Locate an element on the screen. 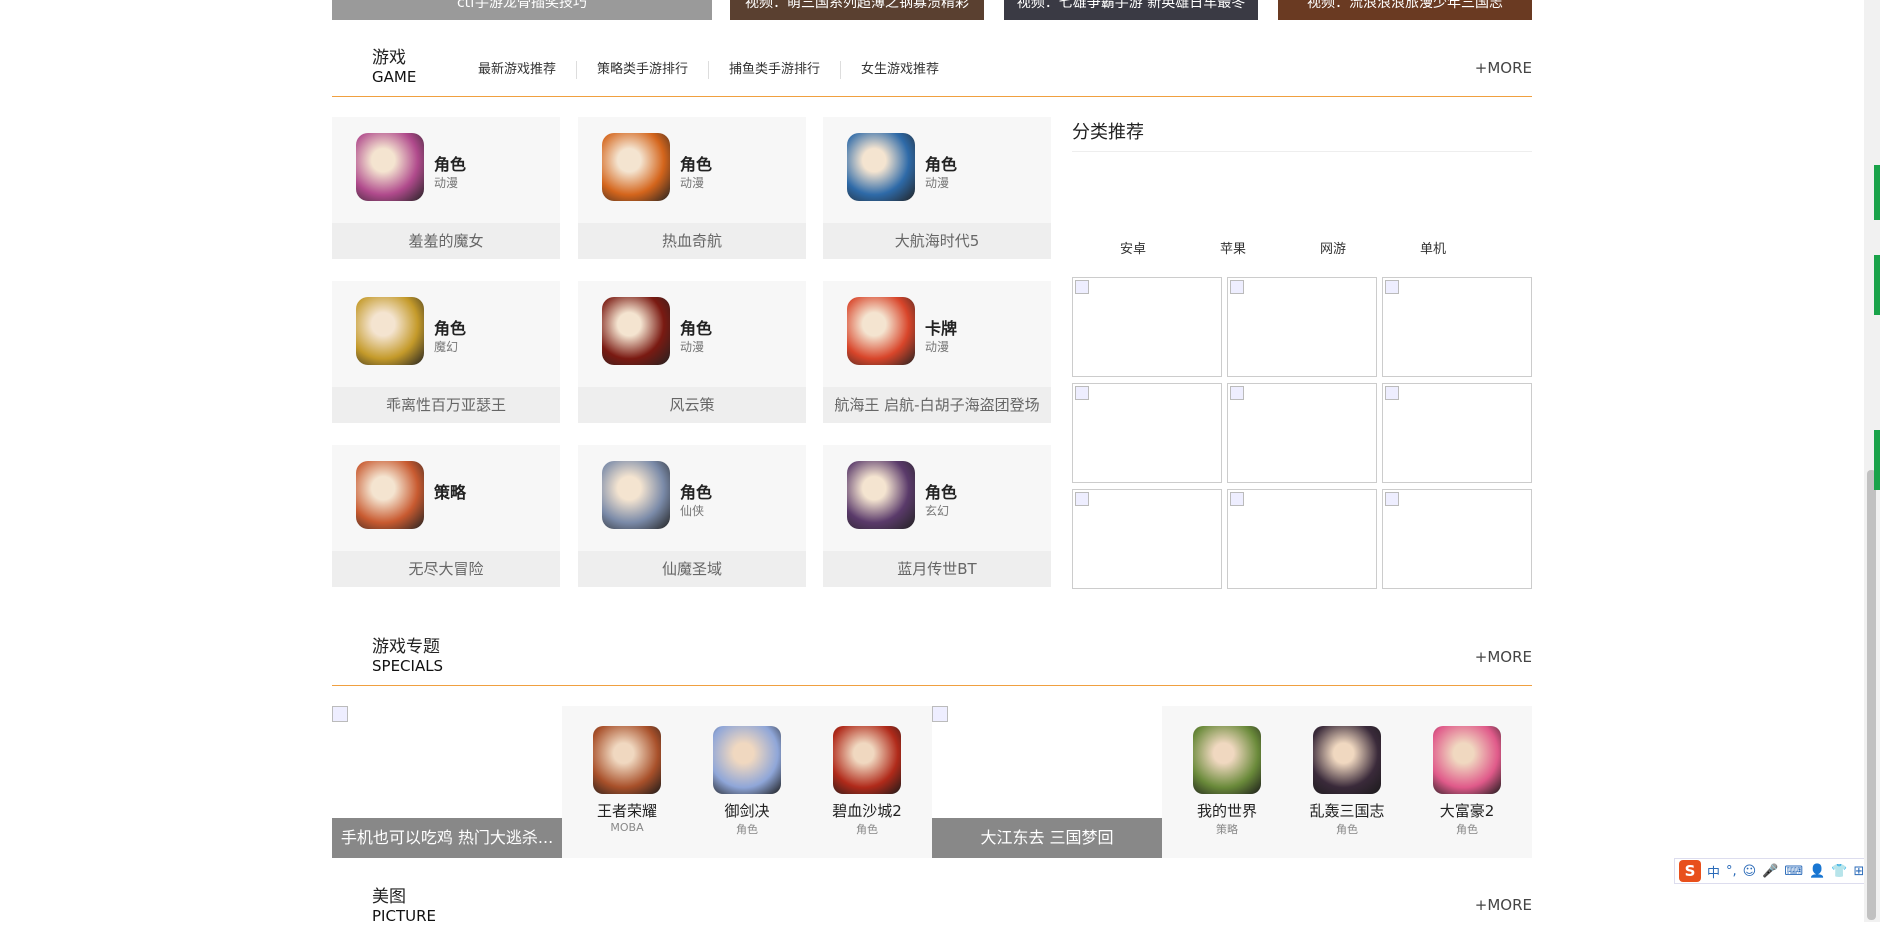  game-name: 无尽大冒险 is located at coordinates (446, 569).